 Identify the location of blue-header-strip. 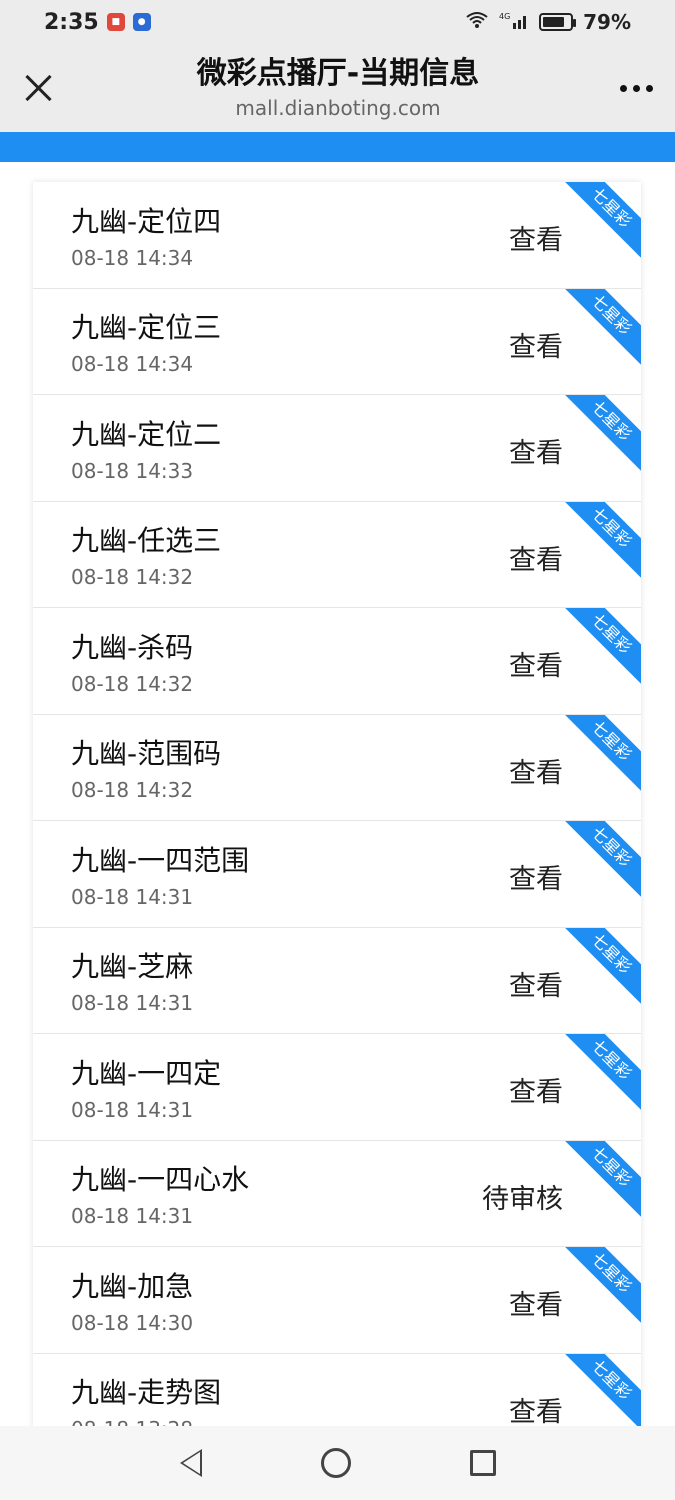
(337, 147).